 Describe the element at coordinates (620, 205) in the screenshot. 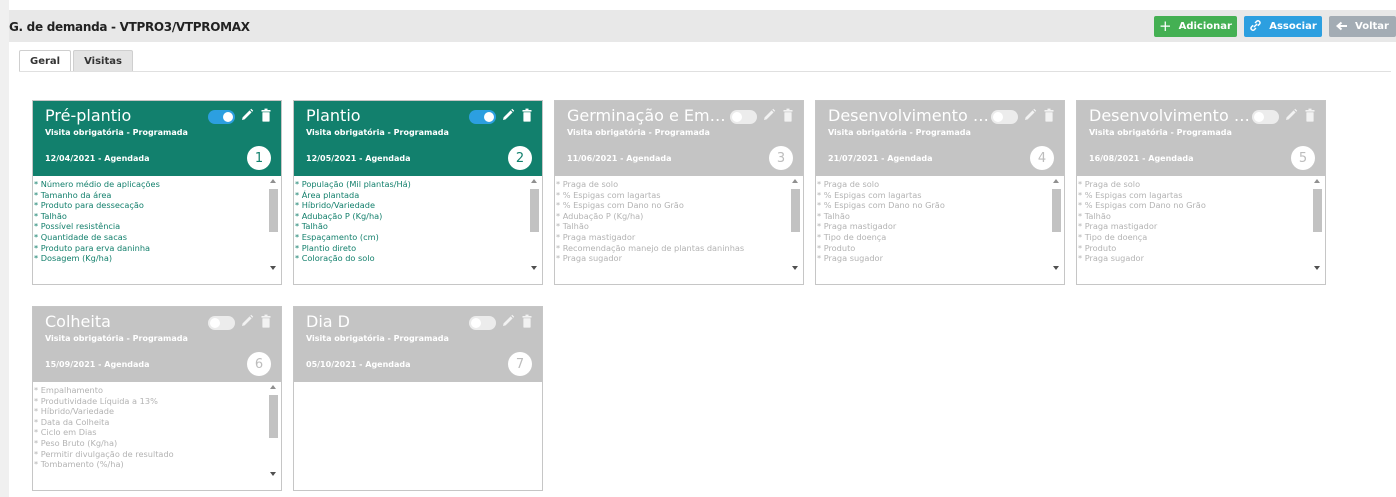

I see `list-item: * % Espigas com Dano no Grão` at that location.